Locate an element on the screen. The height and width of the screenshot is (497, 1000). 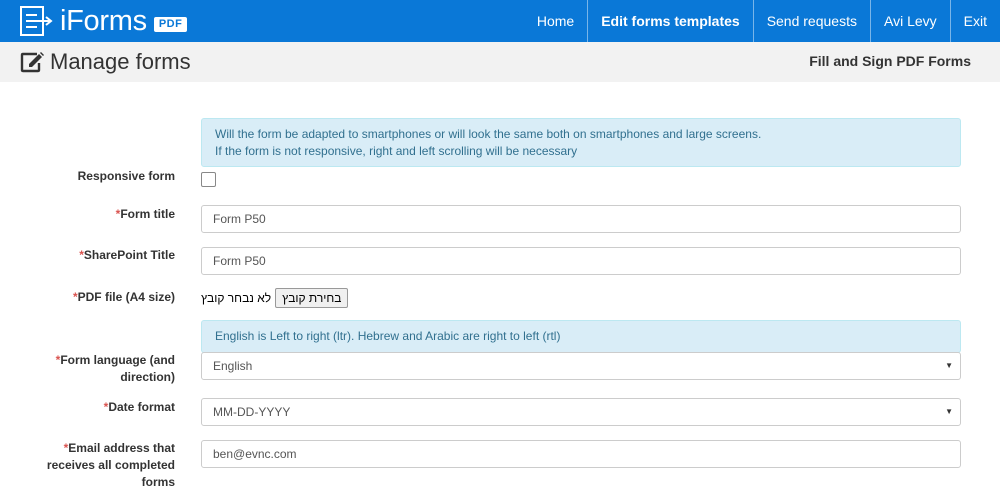
form-arrow-icon is located at coordinates (36, 21).